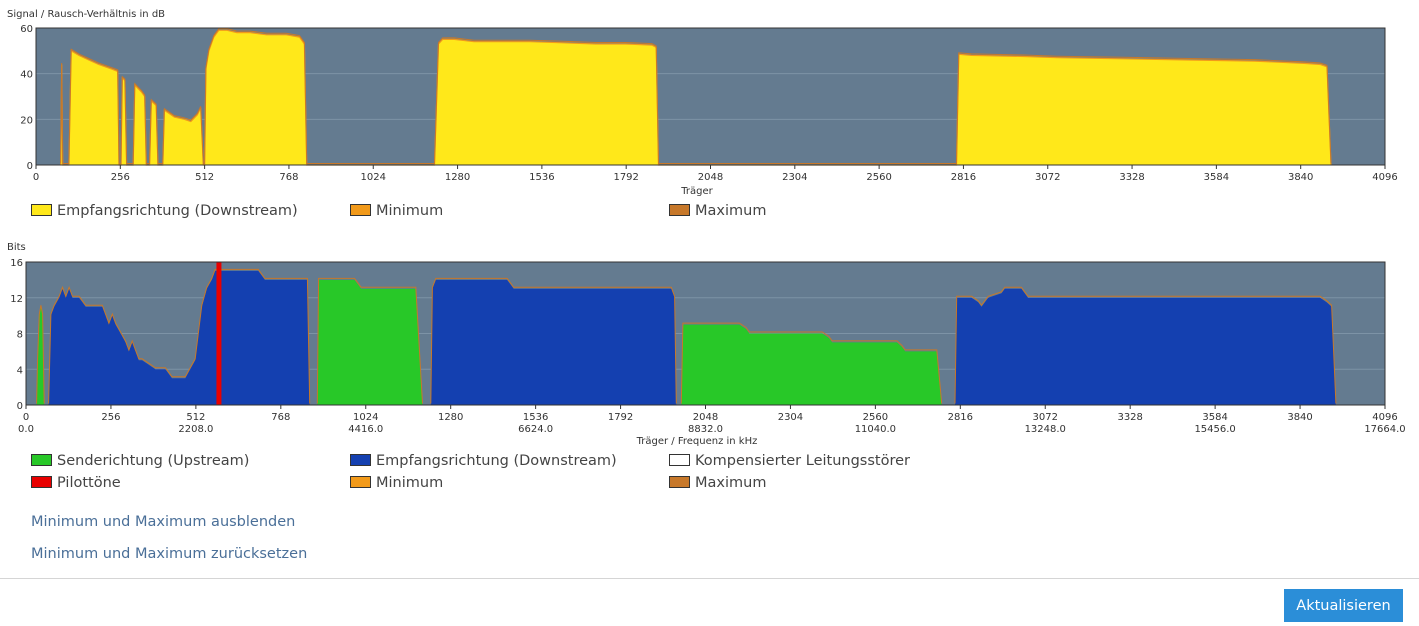  Describe the element at coordinates (20, 370) in the screenshot. I see `y-tick-label: 4` at that location.